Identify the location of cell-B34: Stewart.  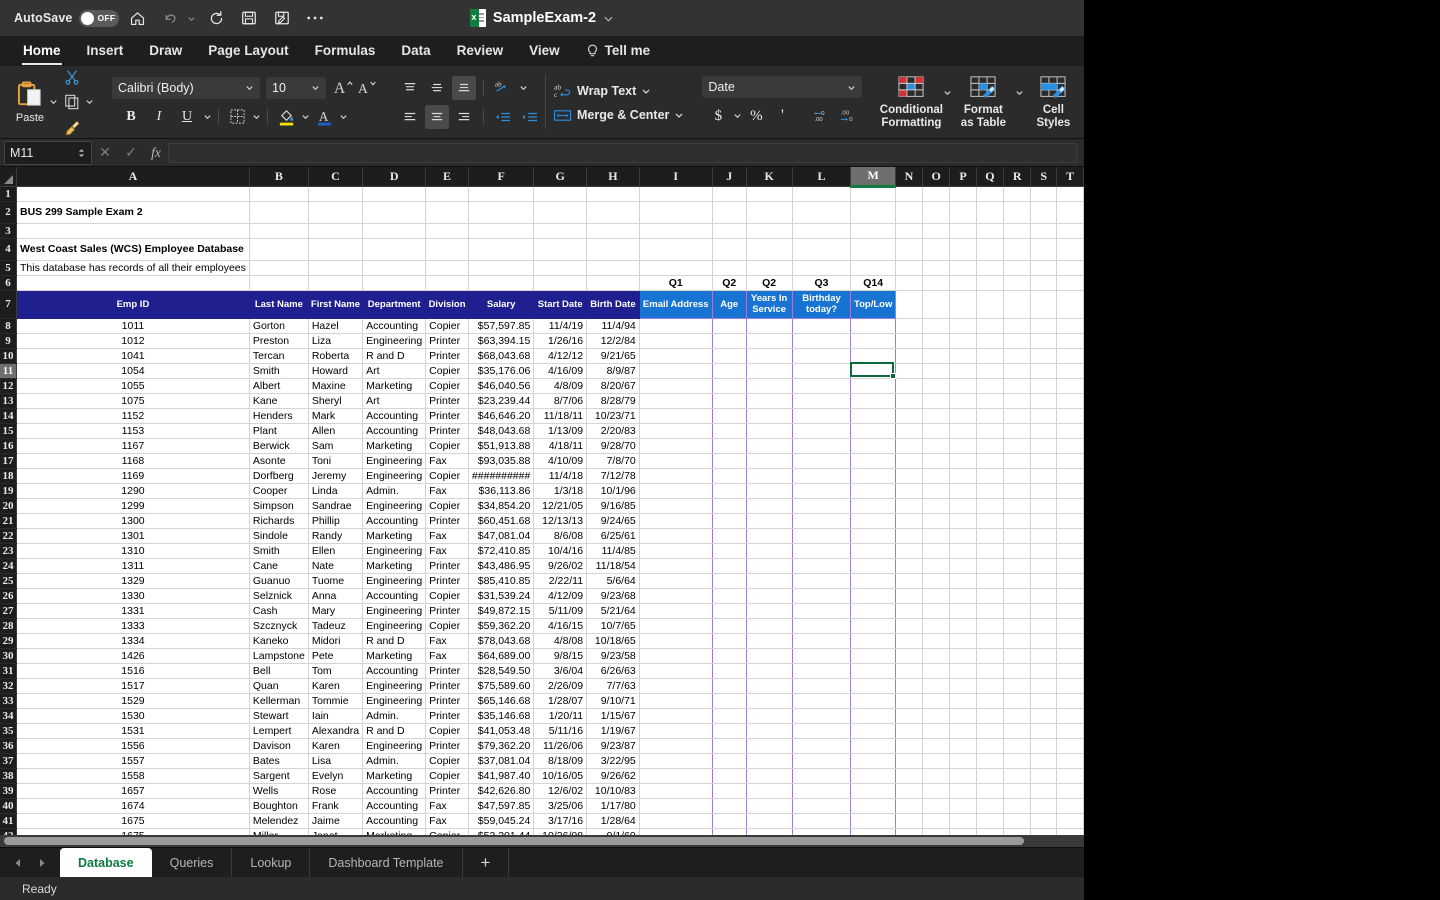
(279, 716).